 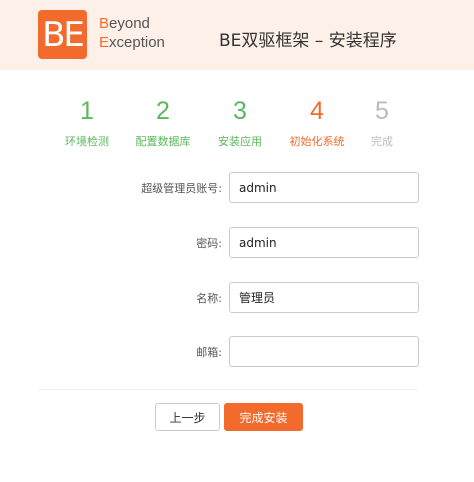 What do you see at coordinates (237, 125) in the screenshot?
I see `step-progress: 1 环境检测 2 配置数据库 3 安装应用 4 初始化系统 5 完成` at bounding box center [237, 125].